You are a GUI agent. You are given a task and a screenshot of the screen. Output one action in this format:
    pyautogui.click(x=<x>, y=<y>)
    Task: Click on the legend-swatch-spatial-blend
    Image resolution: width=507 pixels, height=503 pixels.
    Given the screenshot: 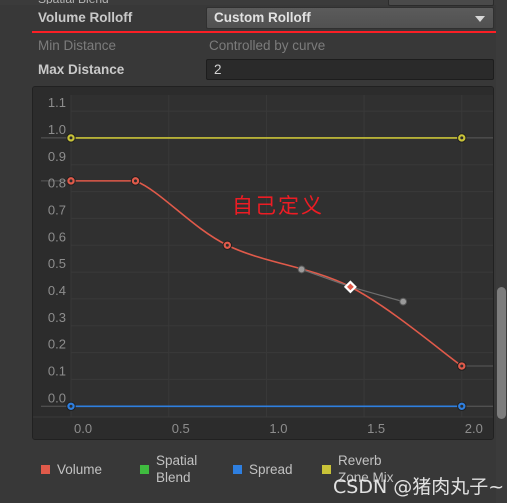 What is the action you would take?
    pyautogui.click(x=144, y=469)
    